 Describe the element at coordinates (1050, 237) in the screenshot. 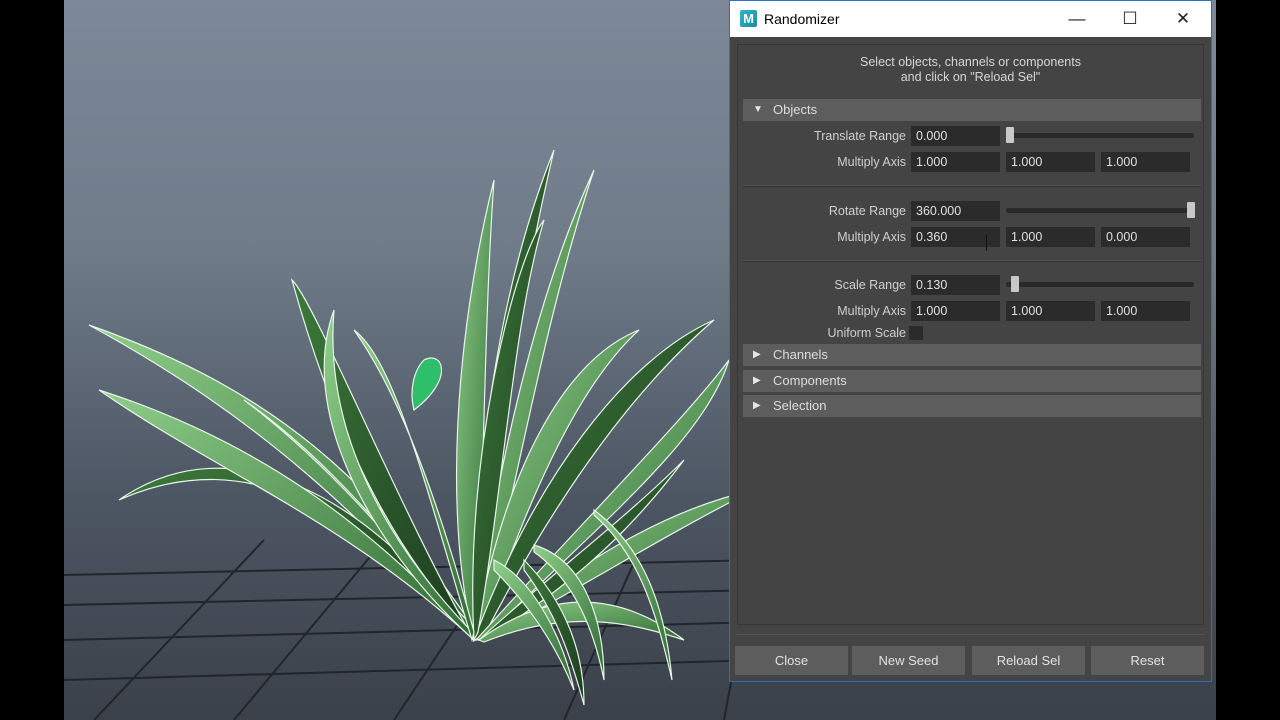

I see `rotate-axis-y-field: 1.000` at that location.